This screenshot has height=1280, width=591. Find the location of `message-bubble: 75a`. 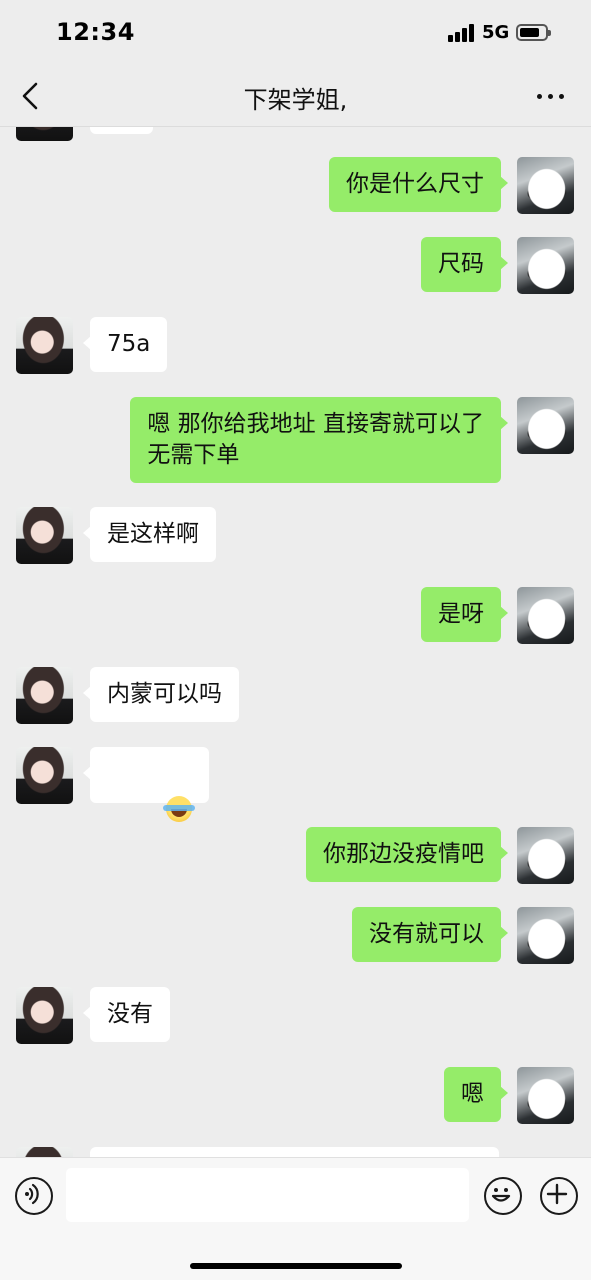

message-bubble: 75a is located at coordinates (125, 344).